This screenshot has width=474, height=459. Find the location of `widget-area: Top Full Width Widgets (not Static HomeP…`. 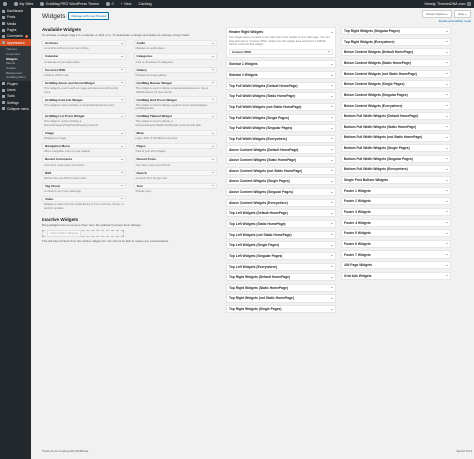

widget-area: Top Full Width Widgets (not Static HomeP… is located at coordinates (281, 106).